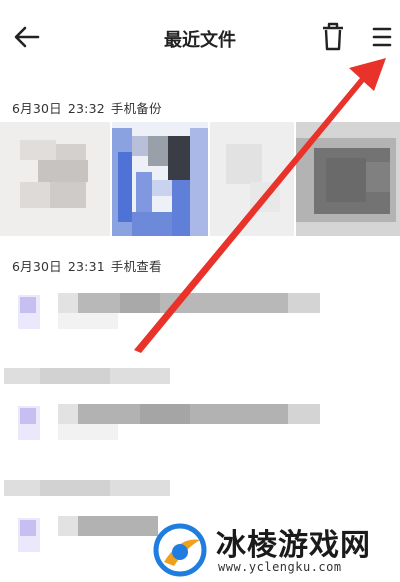  I want to click on menu-icon, so click(382, 37).